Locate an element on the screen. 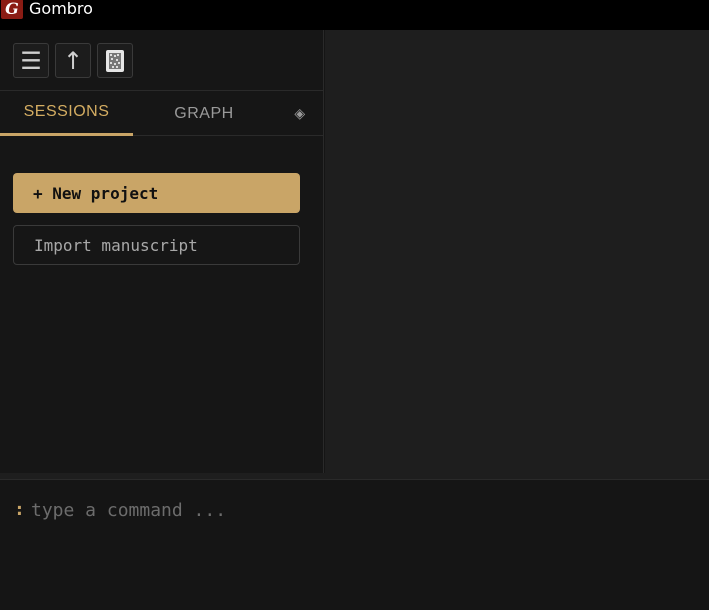 The image size is (709, 610). hamburger-menu-icon: ☰ is located at coordinates (31, 60).